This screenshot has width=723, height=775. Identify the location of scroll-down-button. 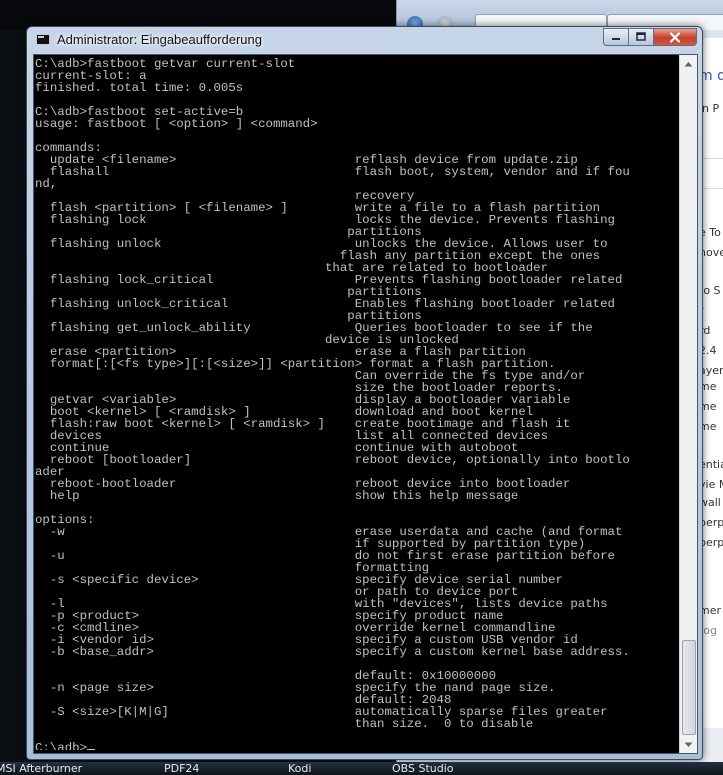
(688, 744).